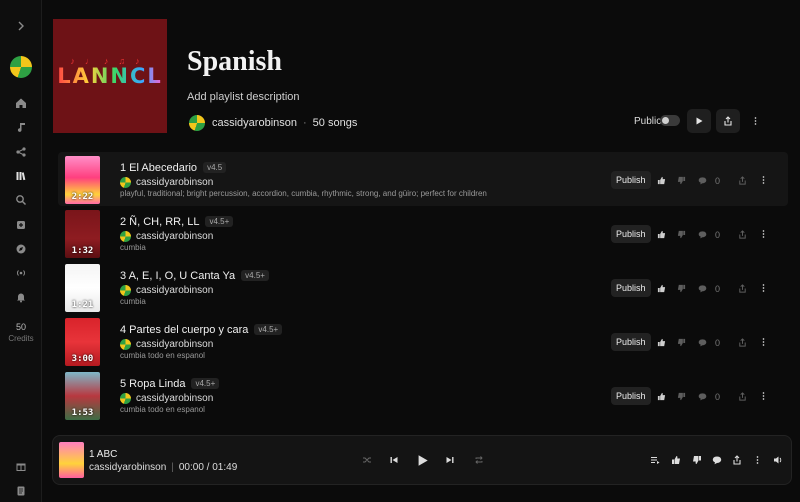  I want to click on library-icon, so click(21, 176).